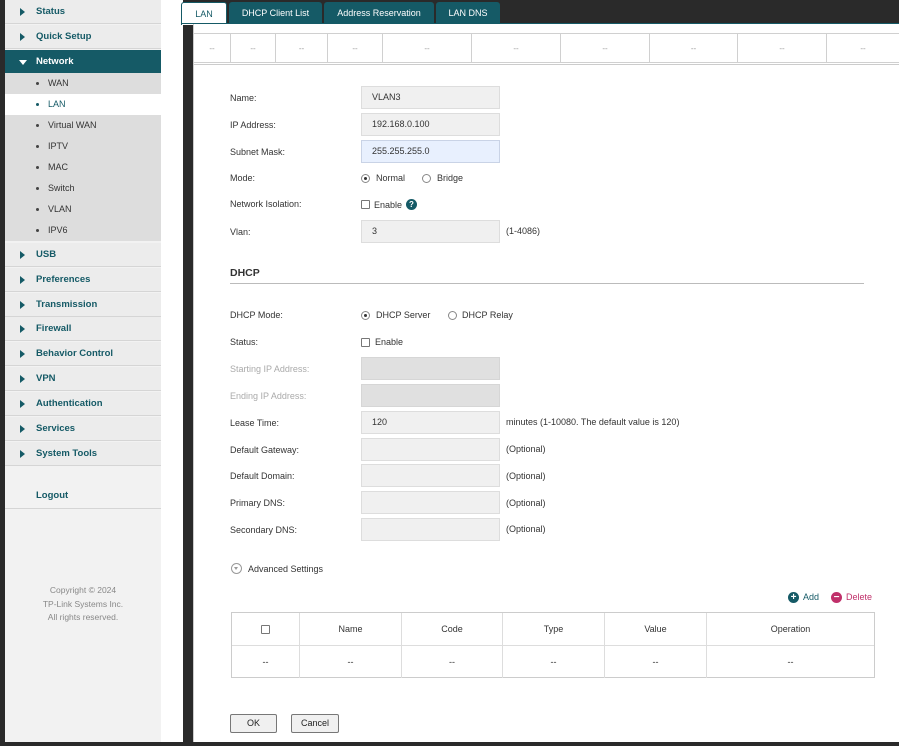 This screenshot has height=746, width=899. What do you see at coordinates (430, 124) in the screenshot?
I see `ip-address-input: 192.168.0.100` at bounding box center [430, 124].